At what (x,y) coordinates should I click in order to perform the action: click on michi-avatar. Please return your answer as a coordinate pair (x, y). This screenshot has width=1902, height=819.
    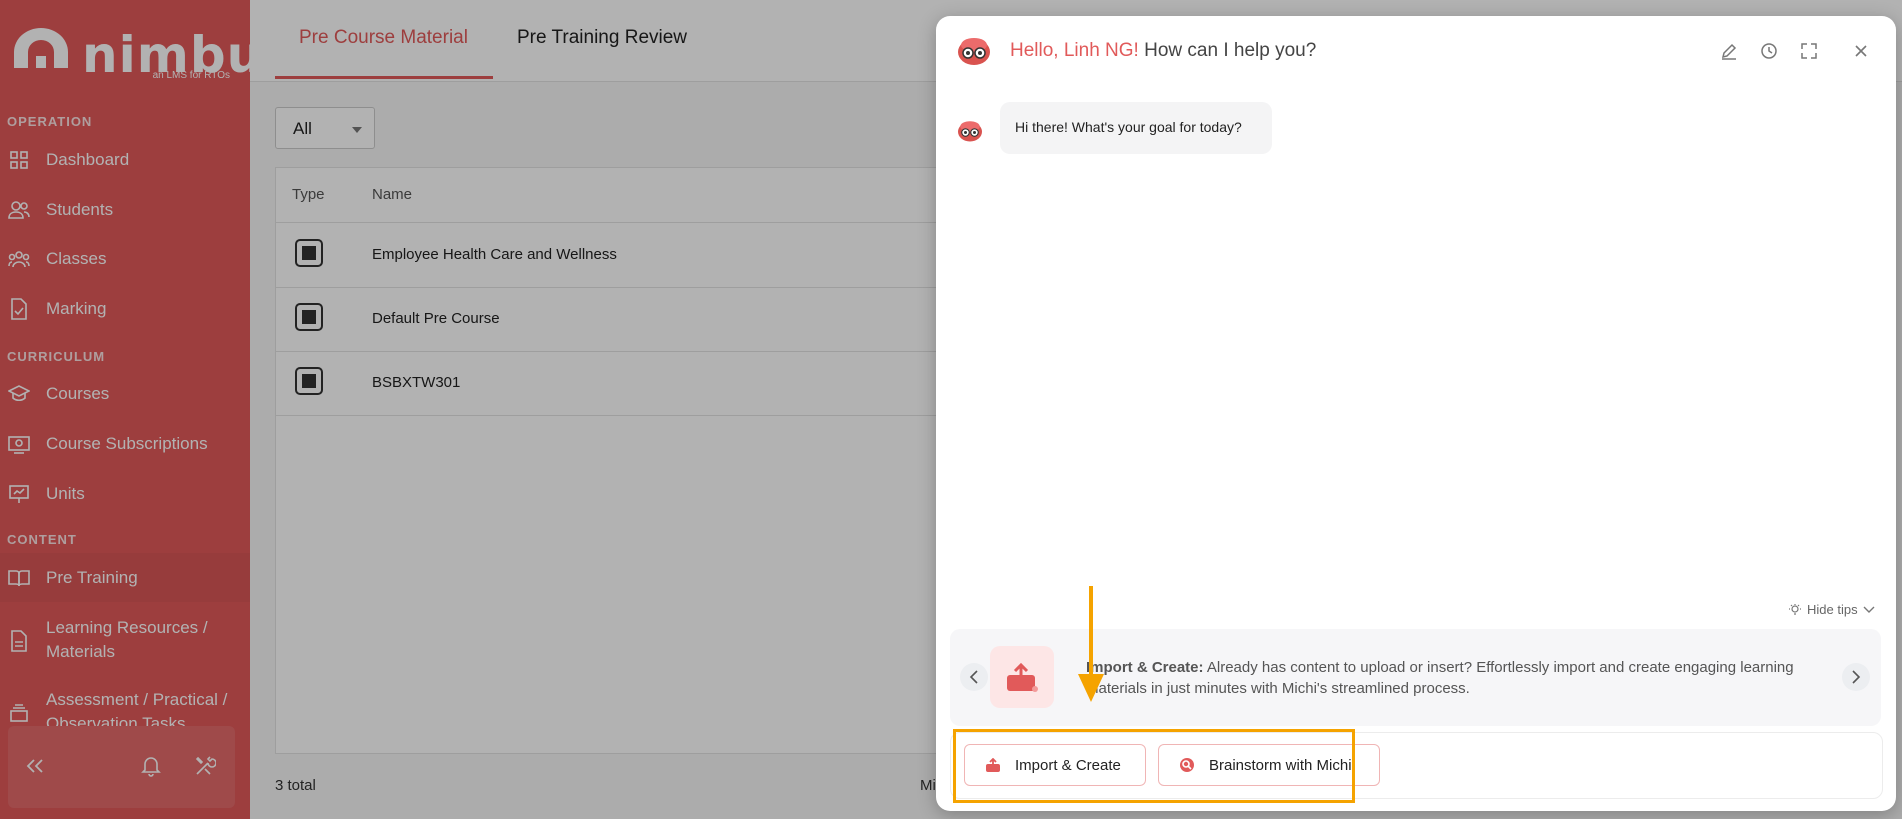
    Looking at the image, I should click on (974, 51).